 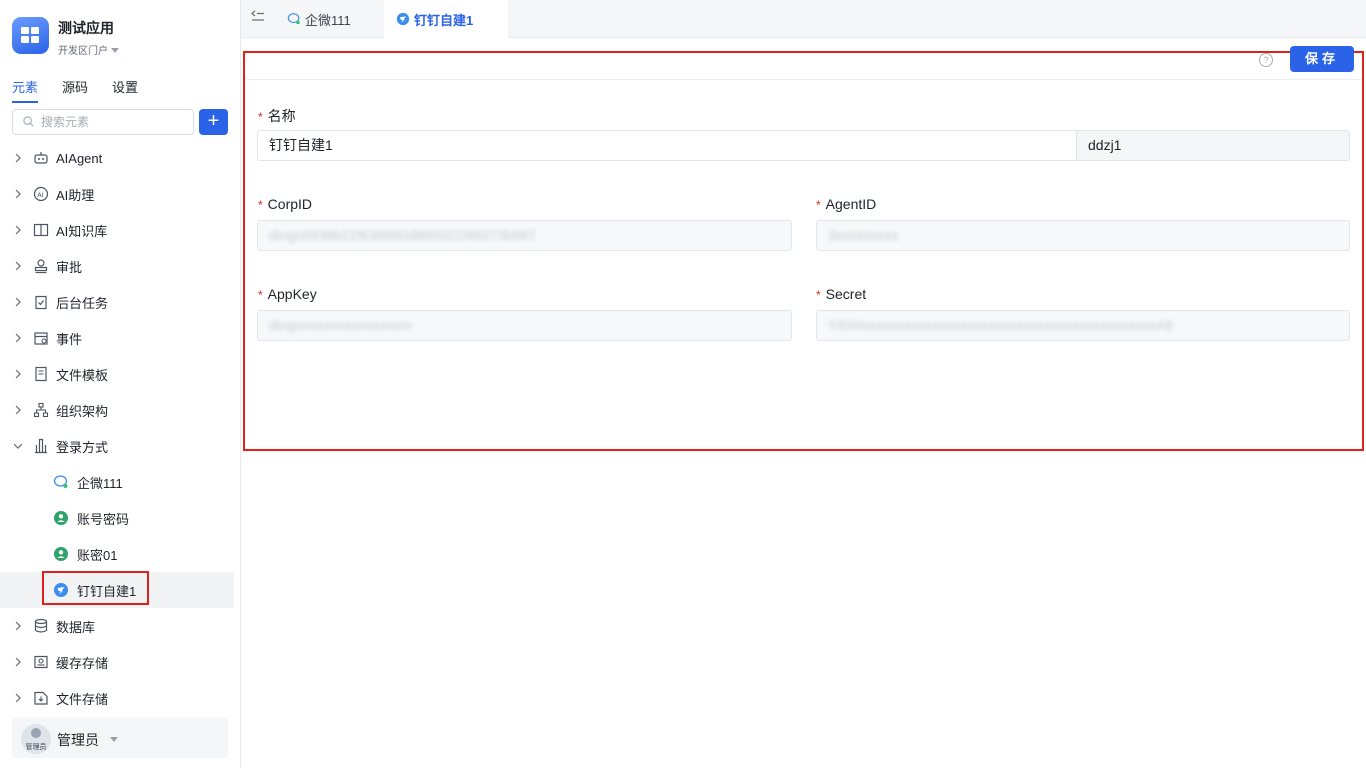 I want to click on tab-label: 钉钉自建1, so click(x=444, y=20).